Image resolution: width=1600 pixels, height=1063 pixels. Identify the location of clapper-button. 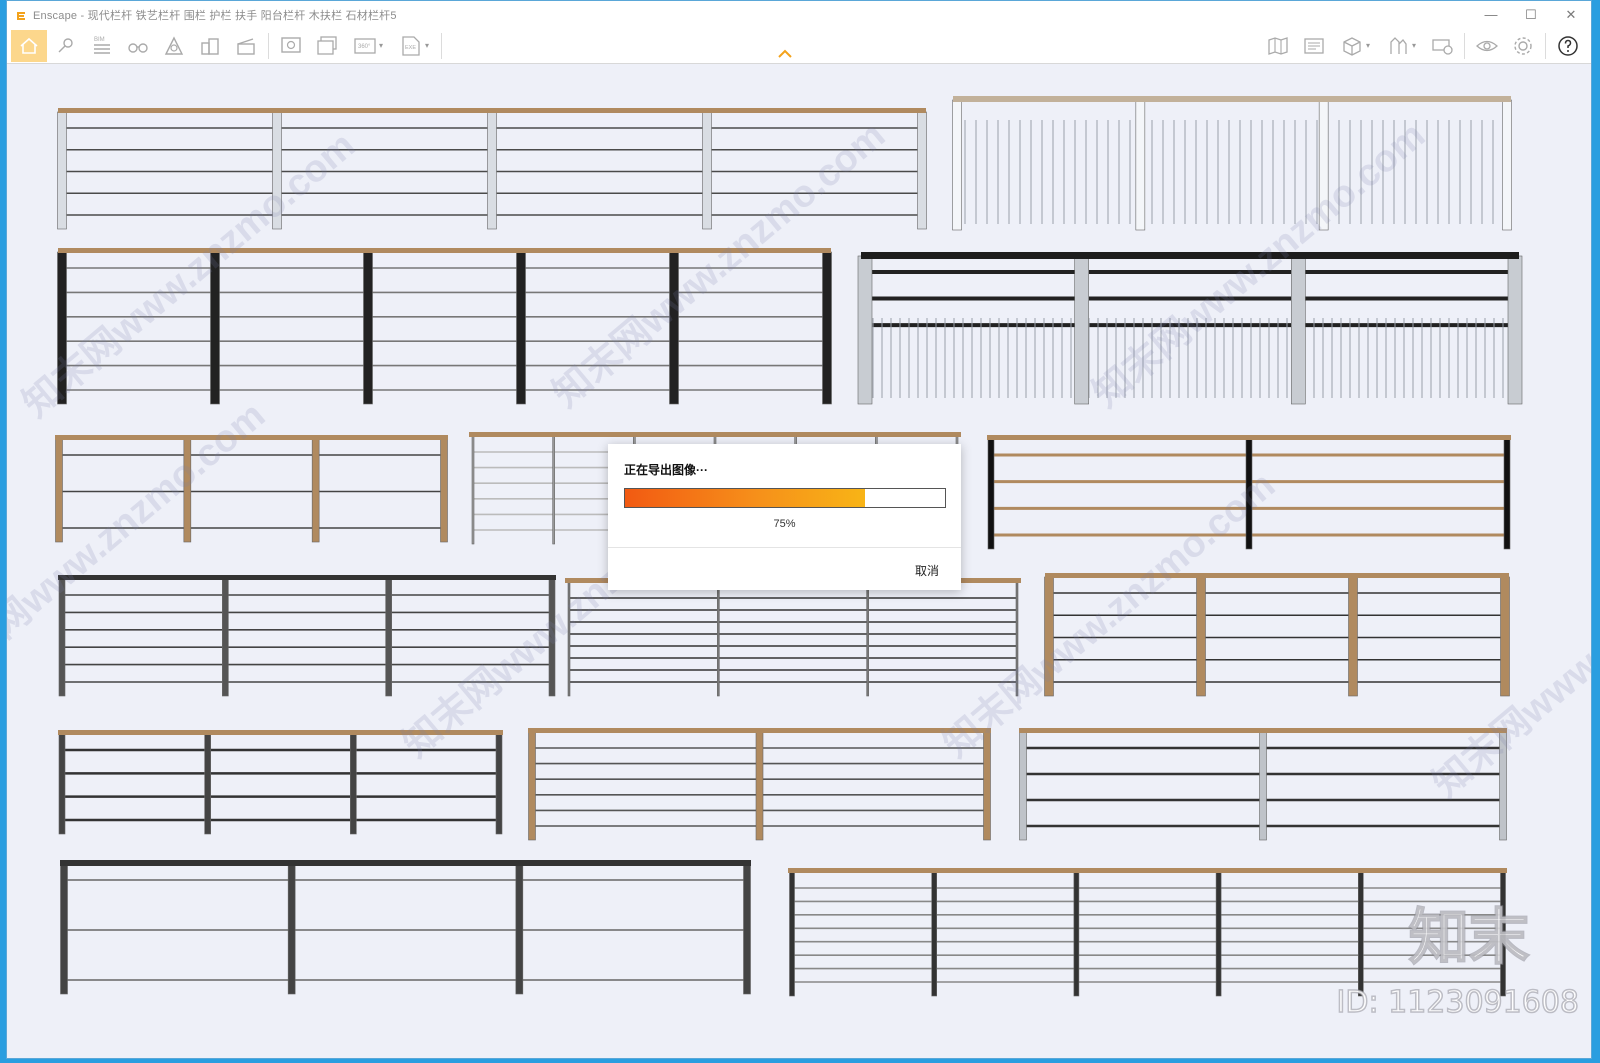
(246, 46).